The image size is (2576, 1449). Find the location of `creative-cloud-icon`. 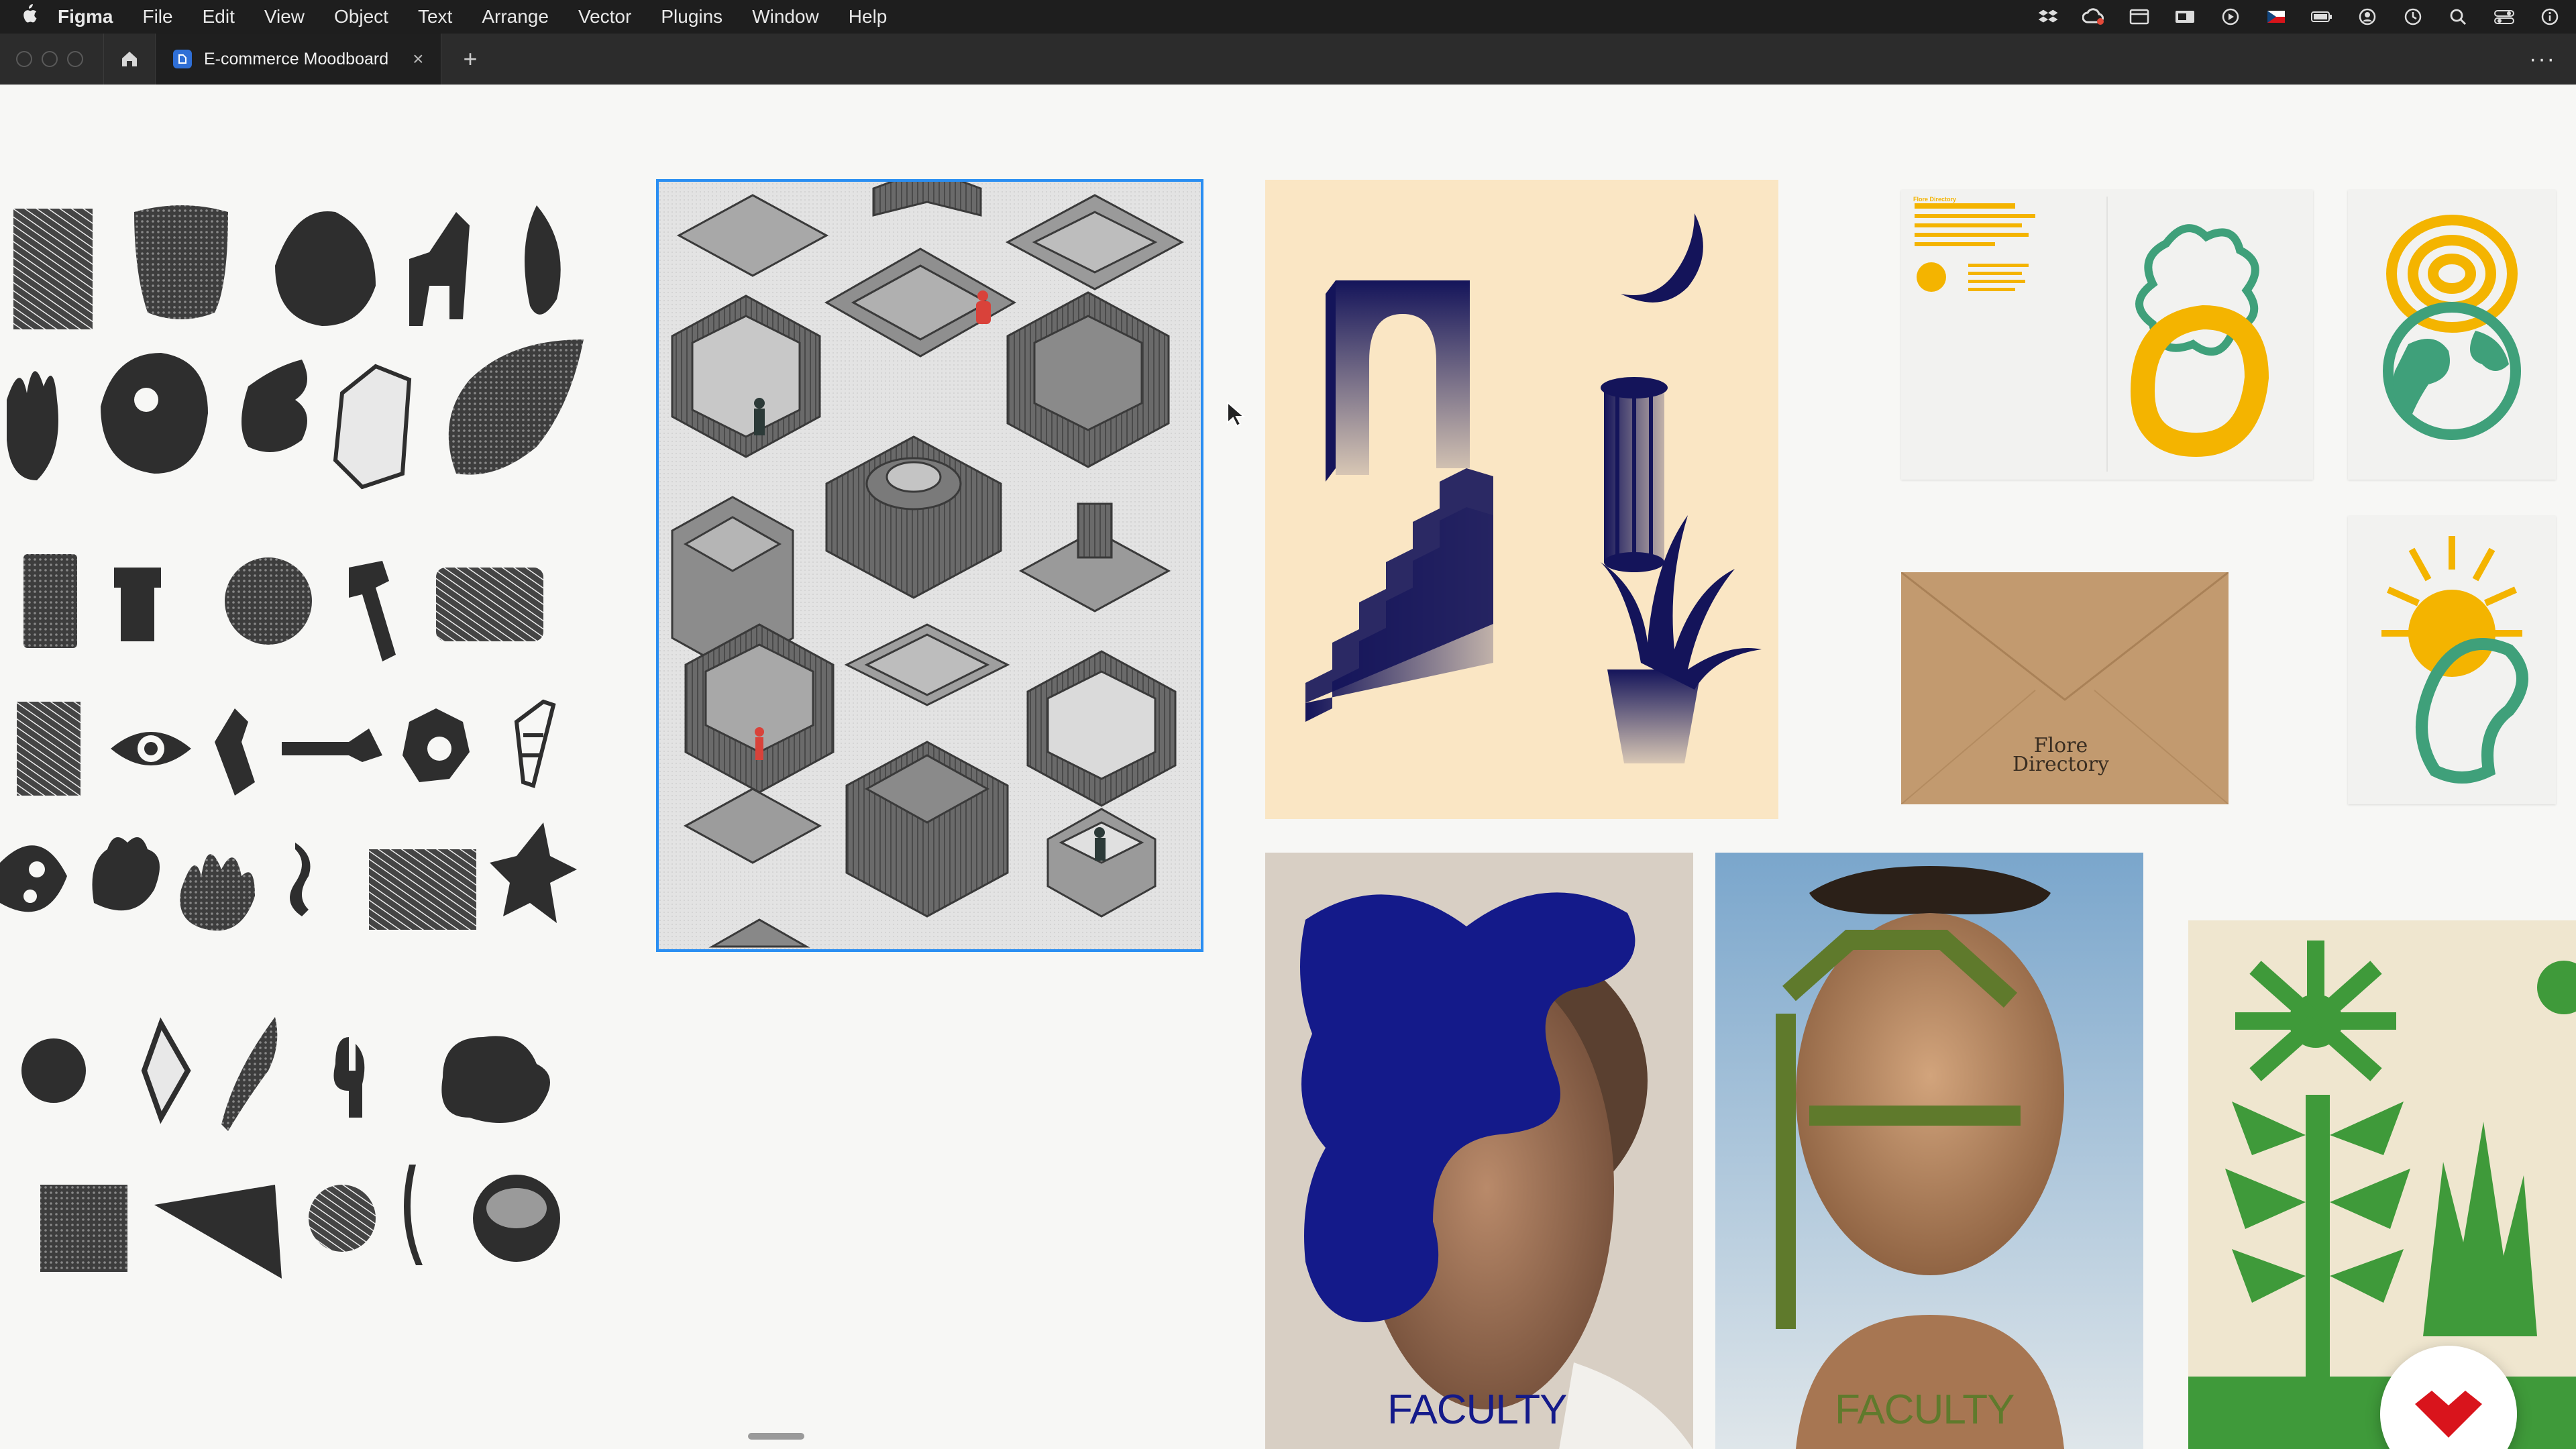

creative-cloud-icon is located at coordinates (2093, 16).